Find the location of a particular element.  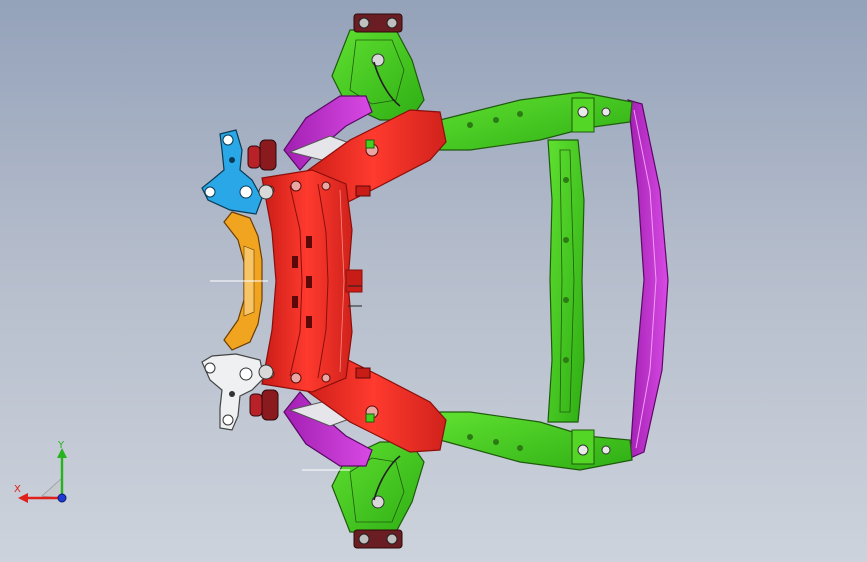

bumper-beam is located at coordinates (648, 279).